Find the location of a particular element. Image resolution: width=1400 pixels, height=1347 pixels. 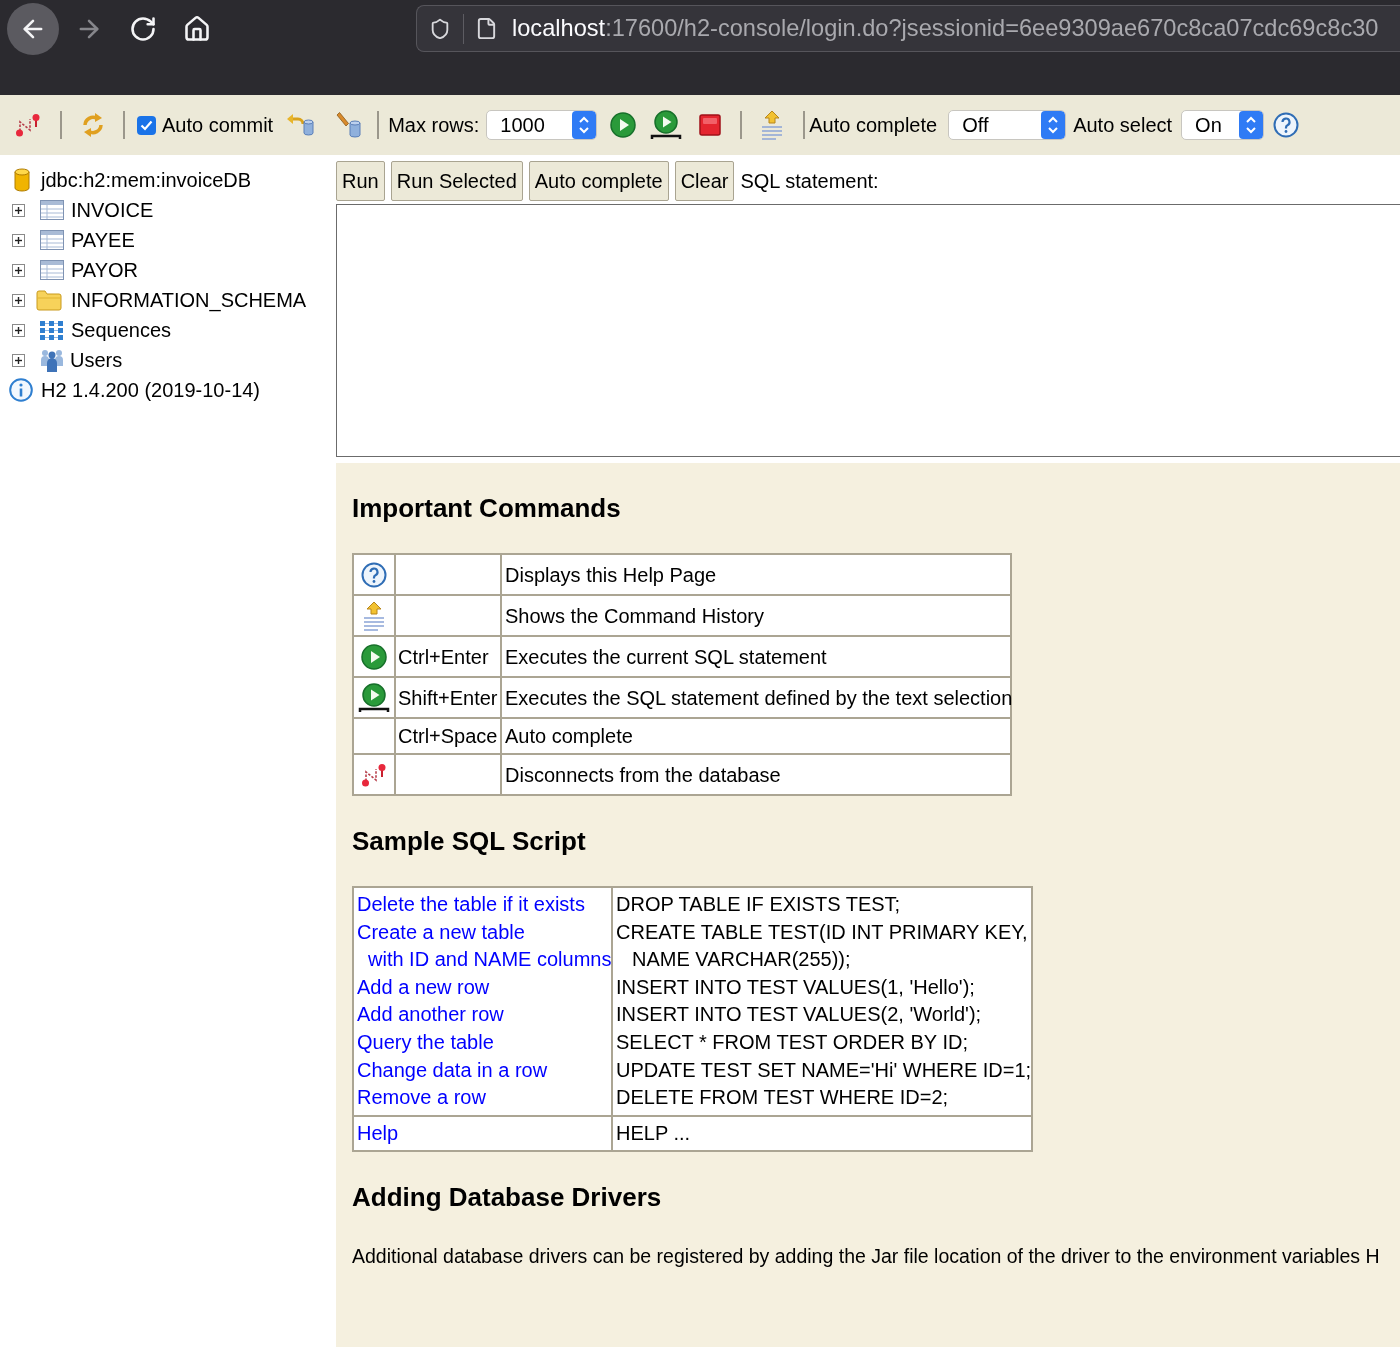

undo-database-icon is located at coordinates (301, 125).